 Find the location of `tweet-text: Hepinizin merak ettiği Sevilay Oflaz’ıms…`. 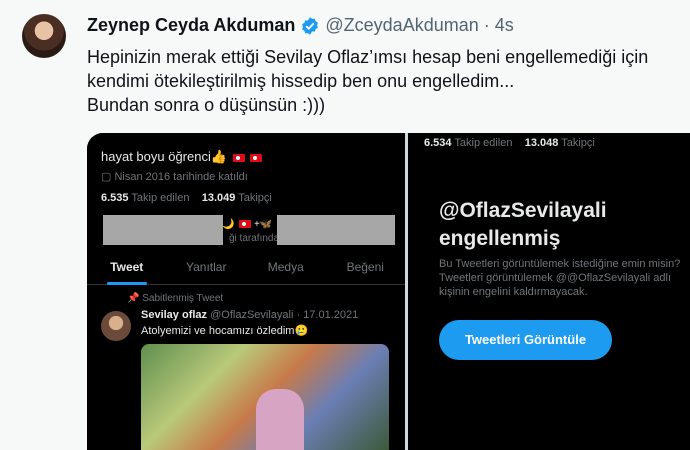

tweet-text: Hepinizin merak ettiği Sevilay Oflaz’ıms… is located at coordinates (387, 81).